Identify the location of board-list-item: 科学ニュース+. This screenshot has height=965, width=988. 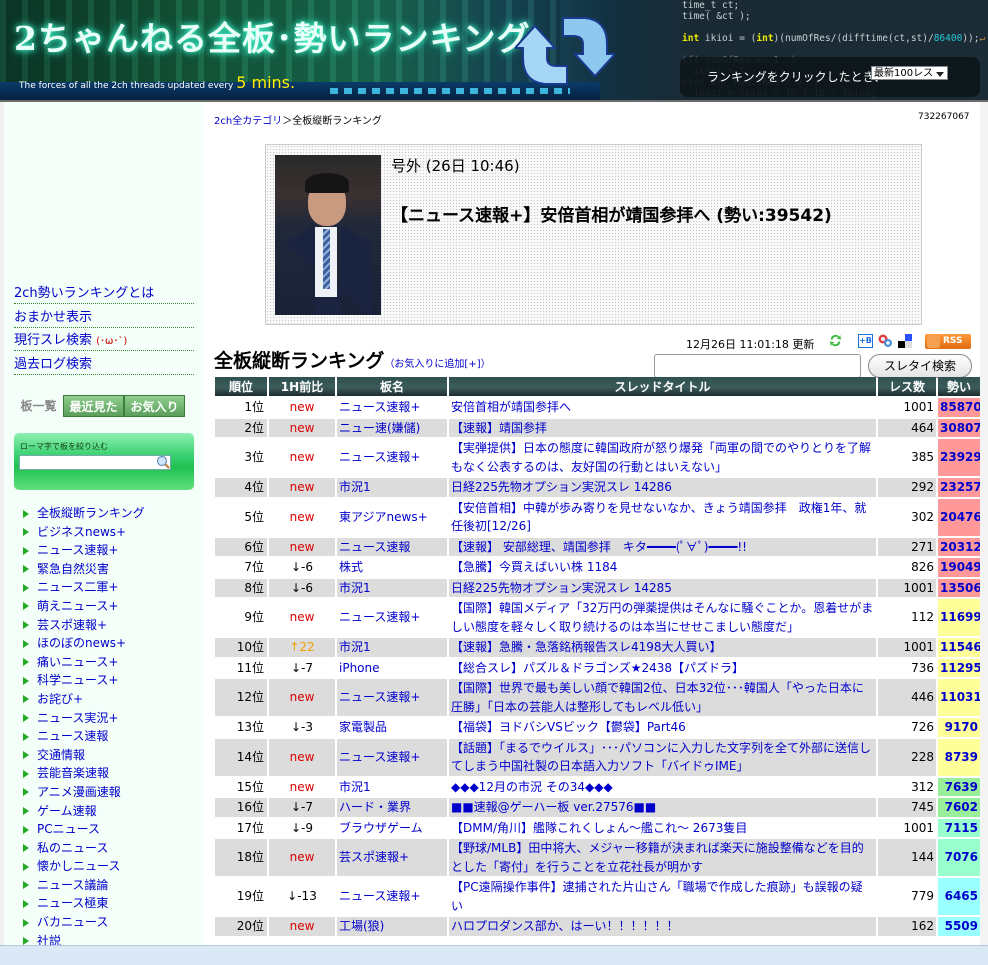
(81, 680).